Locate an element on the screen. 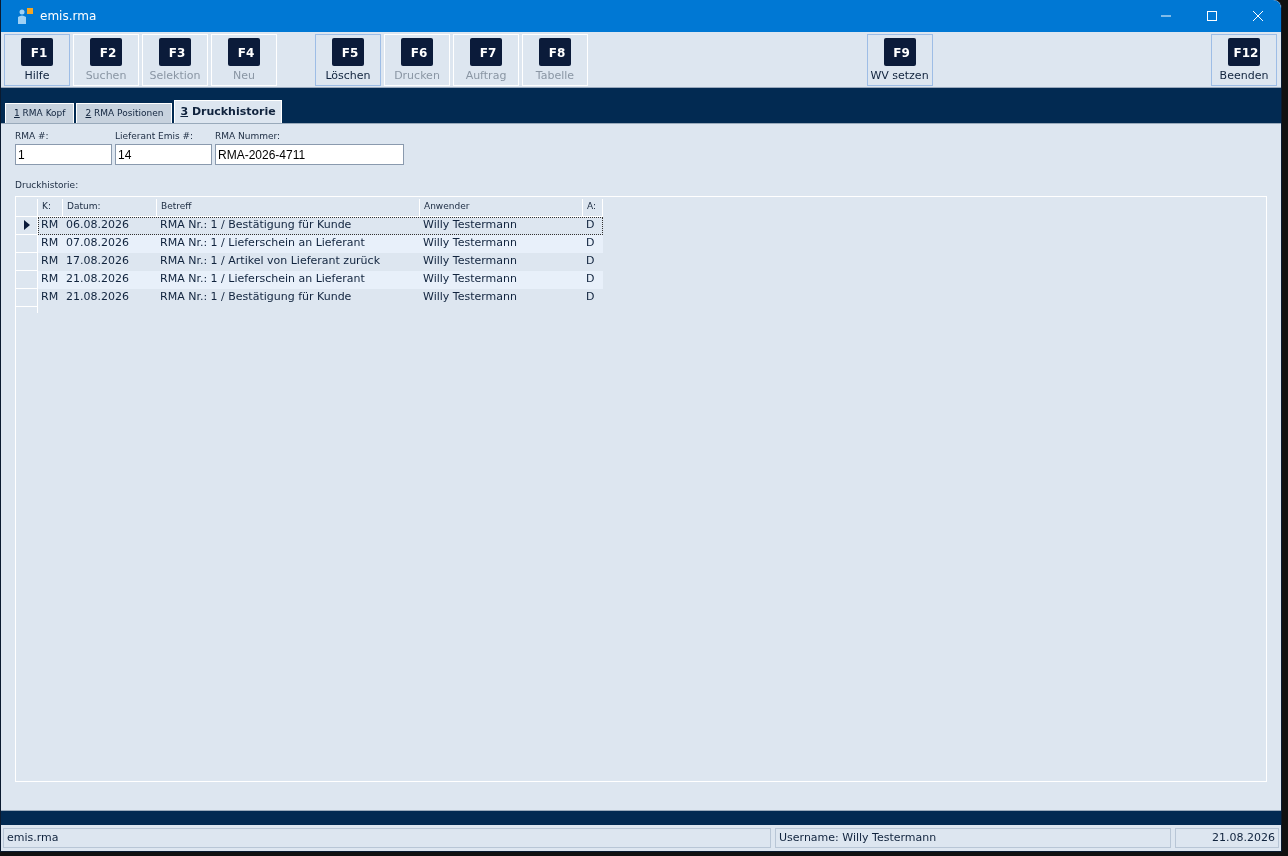 This screenshot has width=1288, height=856. field-label: RMA Nummer: is located at coordinates (248, 136).